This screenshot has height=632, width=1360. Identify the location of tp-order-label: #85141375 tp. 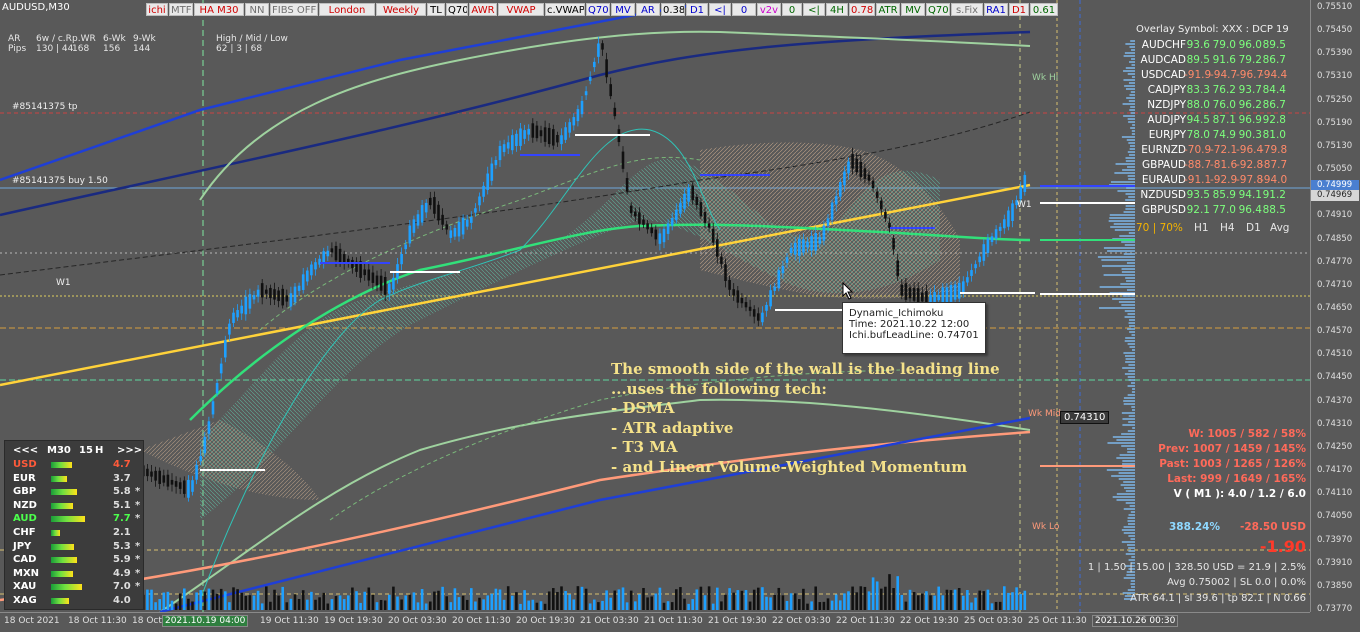
(44, 107).